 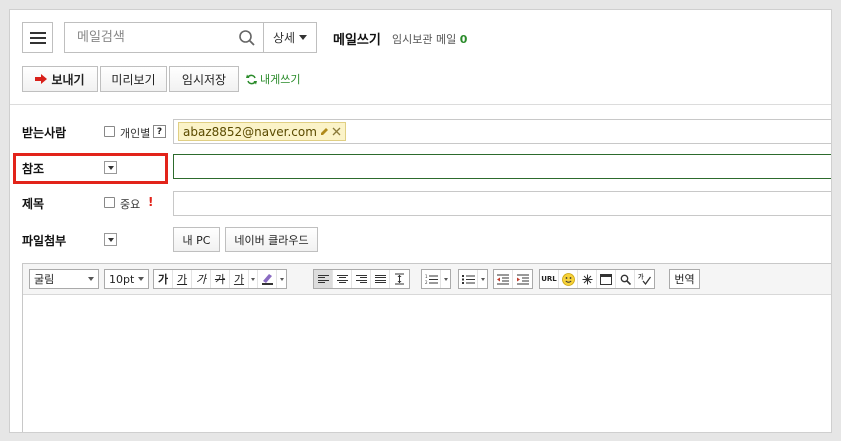 I want to click on numbered-list-button: 1 2, so click(x=431, y=279).